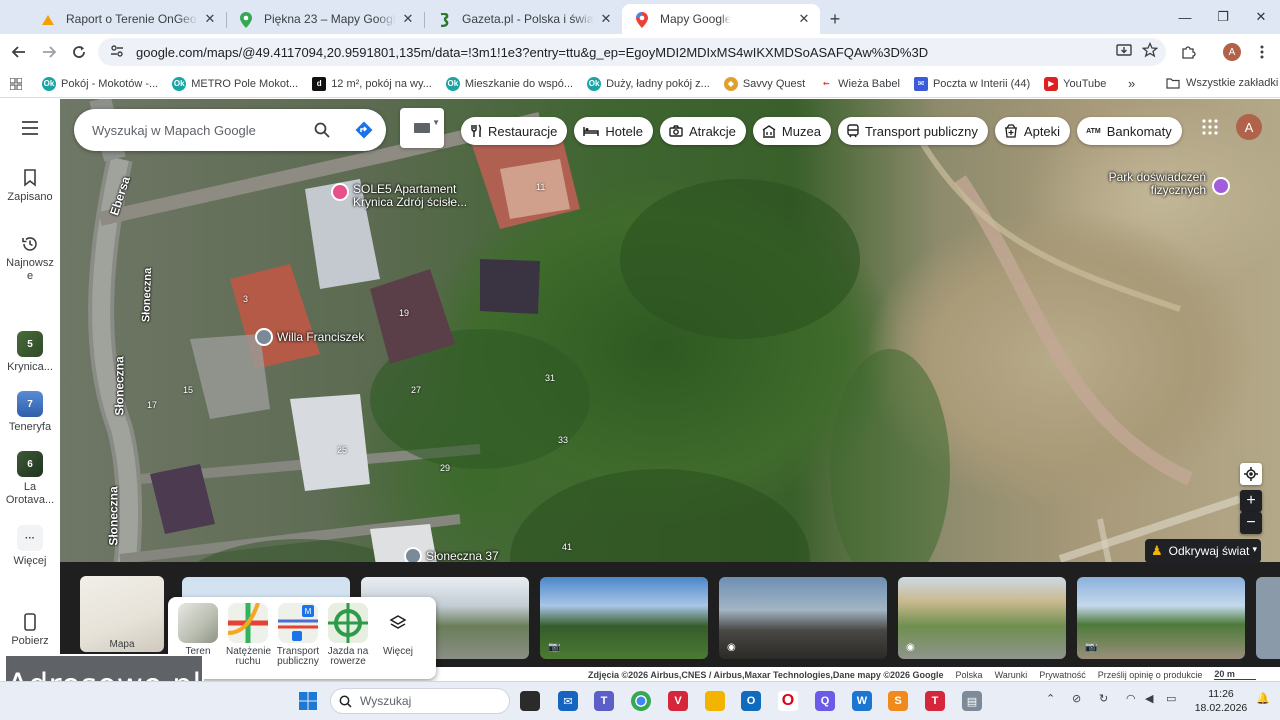 This screenshot has width=1280, height=720. Describe the element at coordinates (248, 637) in the screenshot. I see `layer-natezenie-ruchu: Natężenie ruchu` at that location.